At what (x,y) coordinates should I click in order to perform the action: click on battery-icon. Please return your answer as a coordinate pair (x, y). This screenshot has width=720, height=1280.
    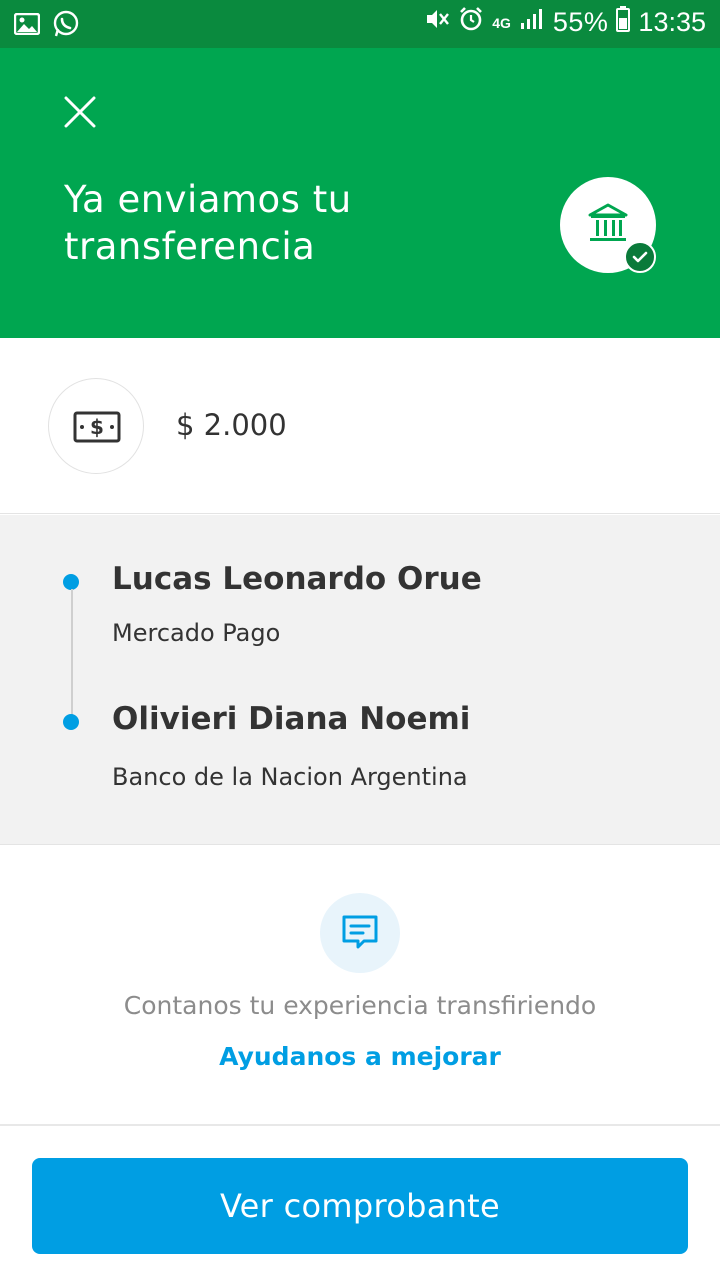
    Looking at the image, I should click on (623, 22).